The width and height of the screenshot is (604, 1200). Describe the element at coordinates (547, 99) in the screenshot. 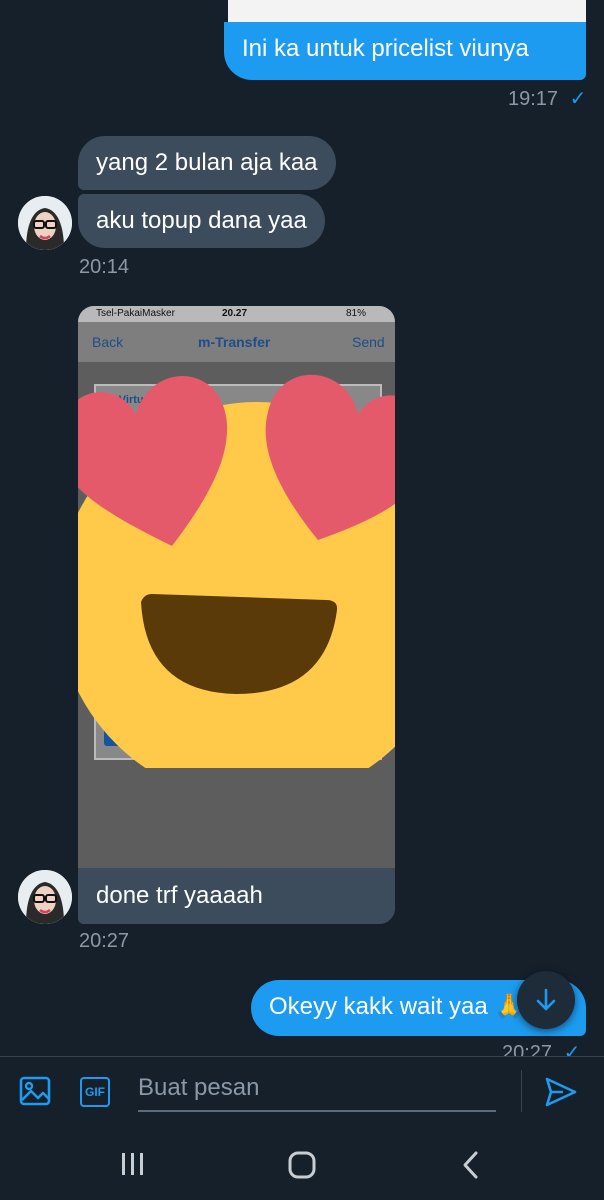

I see `message-timestamp: 19:17 ✓` at that location.